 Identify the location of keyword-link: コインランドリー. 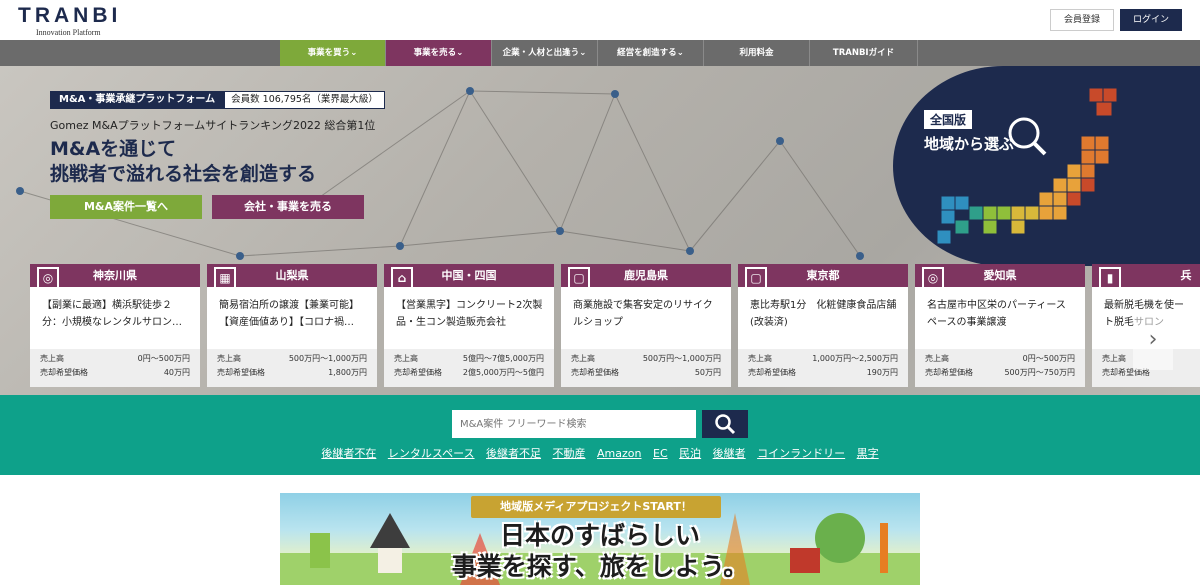
(801, 453).